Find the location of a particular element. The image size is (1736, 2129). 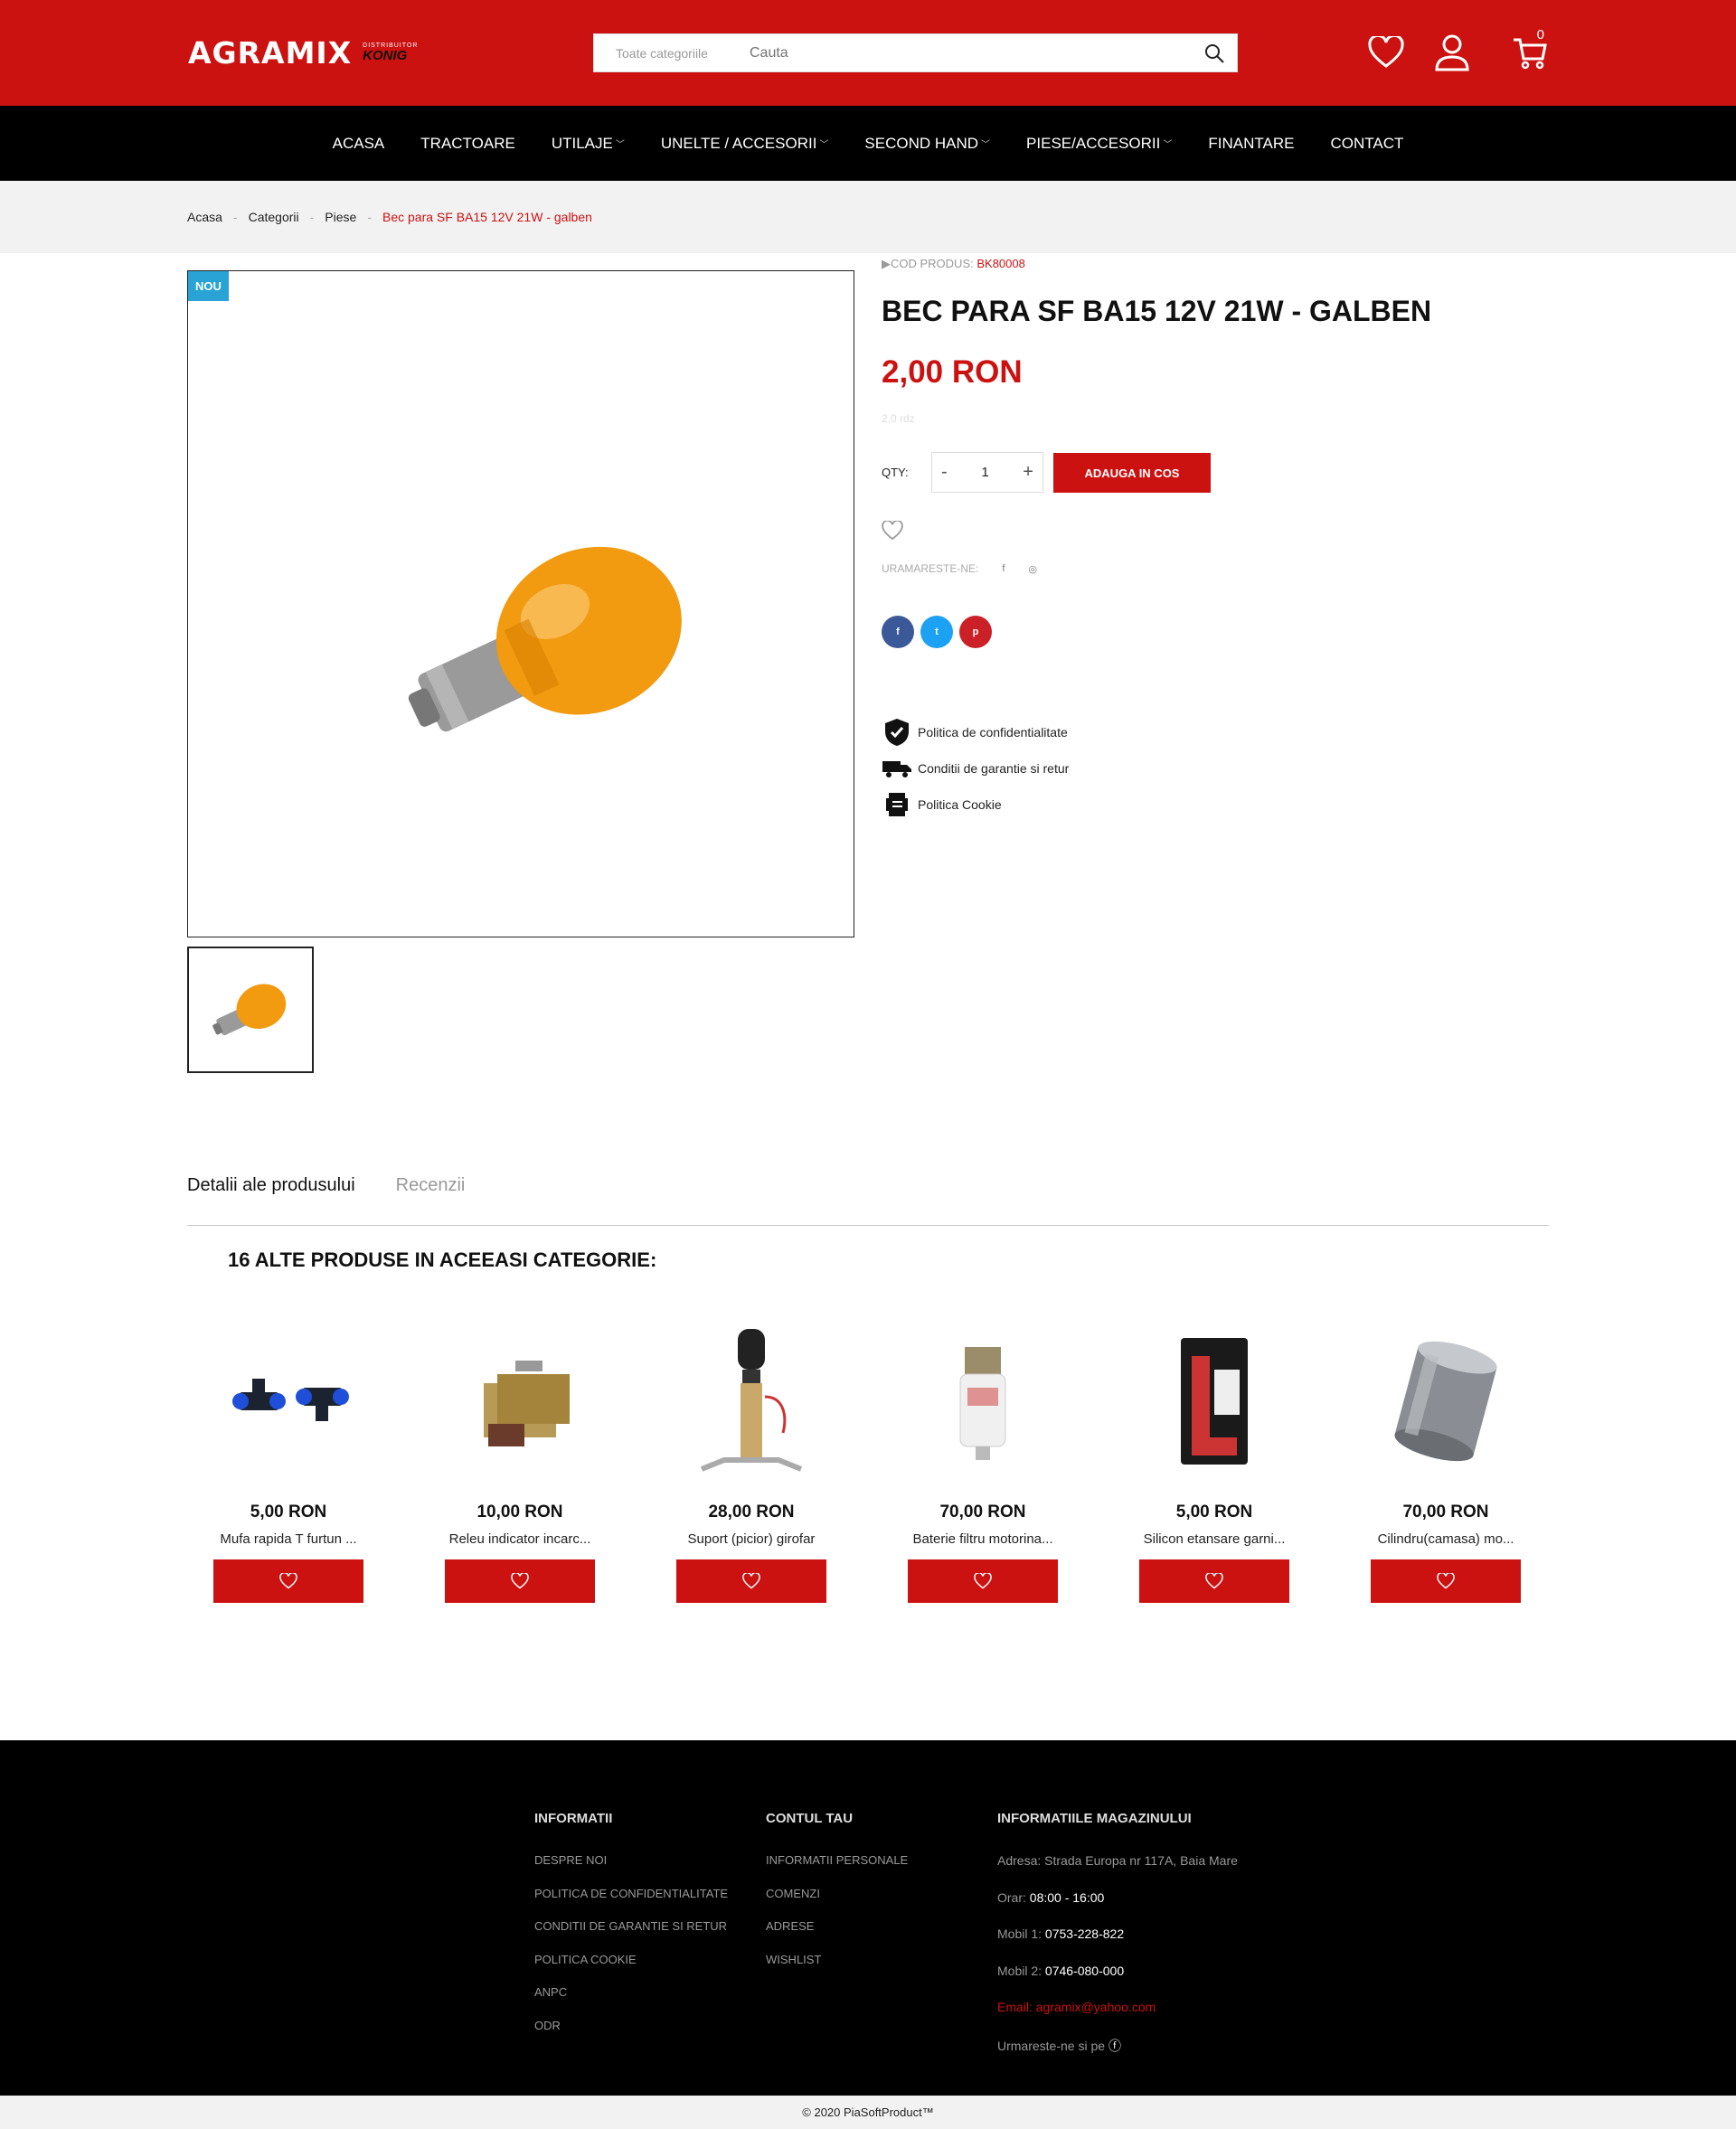

follow-label: URAMARESTE-NE: is located at coordinates (931, 568).